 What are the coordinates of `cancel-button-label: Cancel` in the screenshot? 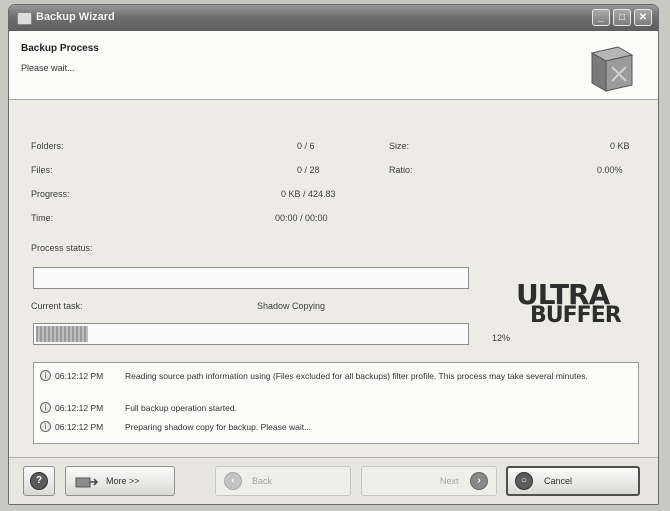 It's located at (558, 481).